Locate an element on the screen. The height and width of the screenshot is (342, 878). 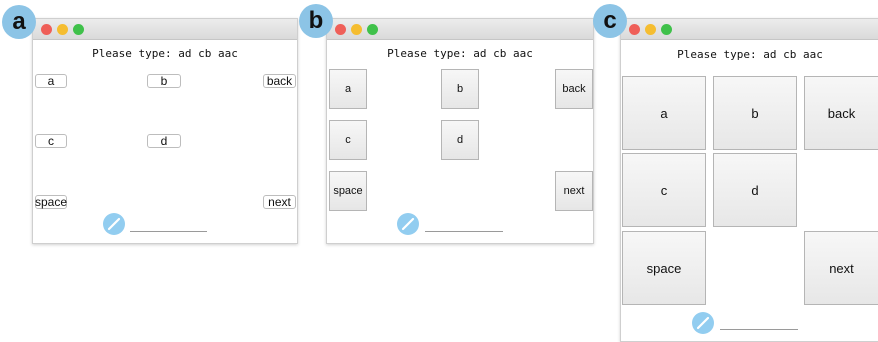
panel-badge-c: c is located at coordinates (610, 21).